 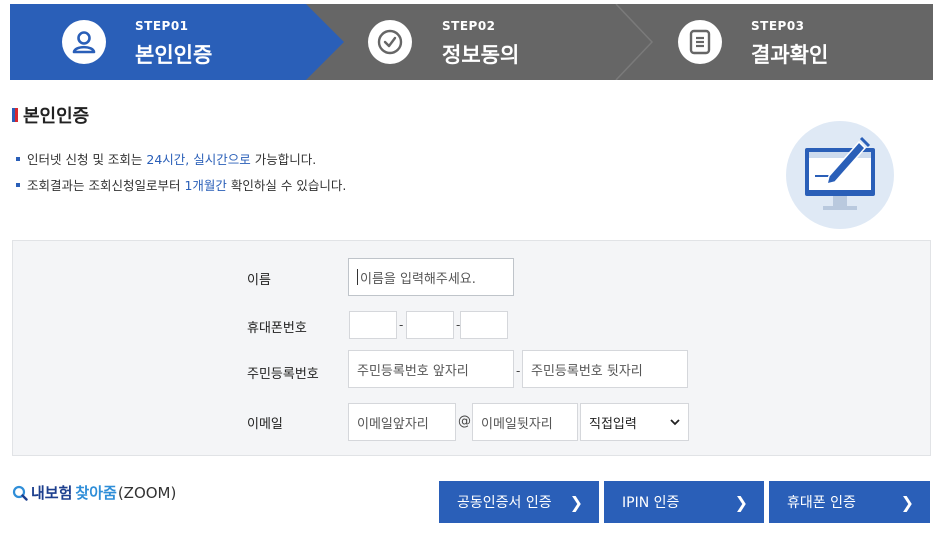 I want to click on phone-label: 휴대폰번호, so click(x=277, y=328).